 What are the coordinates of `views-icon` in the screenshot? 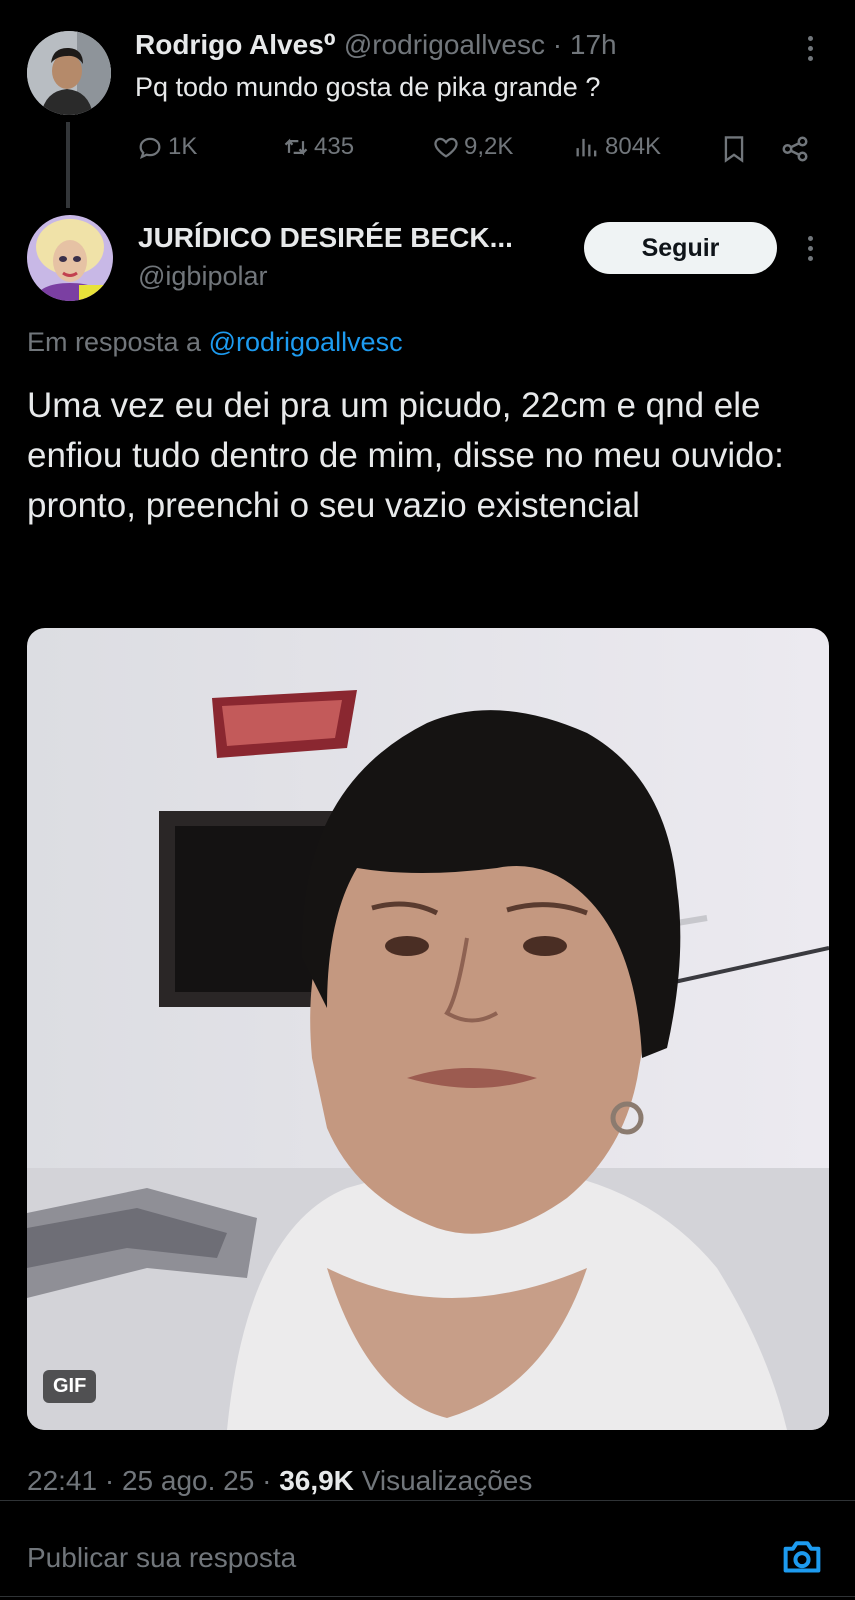 It's located at (586, 147).